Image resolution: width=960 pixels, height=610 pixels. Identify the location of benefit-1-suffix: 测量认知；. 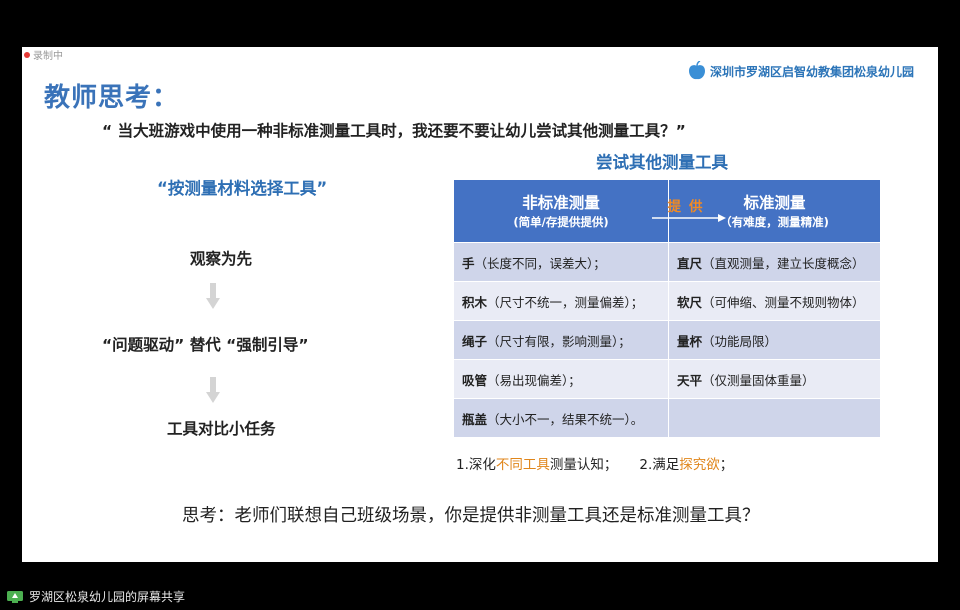
(583, 465).